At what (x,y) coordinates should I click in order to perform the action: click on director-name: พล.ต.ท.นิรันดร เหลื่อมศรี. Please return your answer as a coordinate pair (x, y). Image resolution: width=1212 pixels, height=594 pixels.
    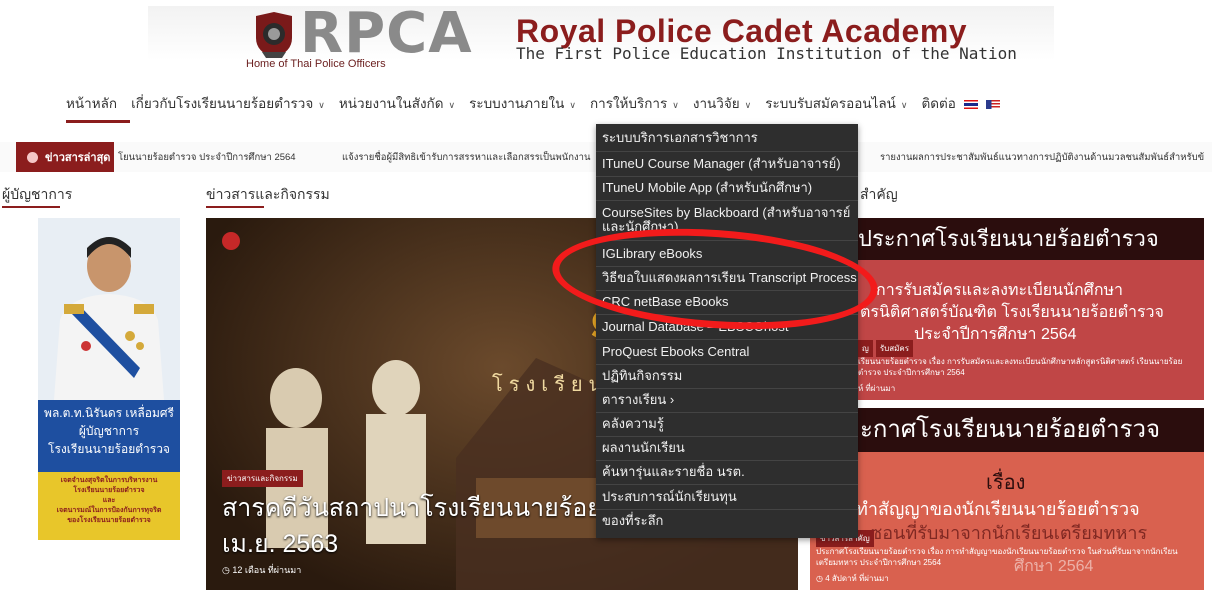
    Looking at the image, I should click on (109, 413).